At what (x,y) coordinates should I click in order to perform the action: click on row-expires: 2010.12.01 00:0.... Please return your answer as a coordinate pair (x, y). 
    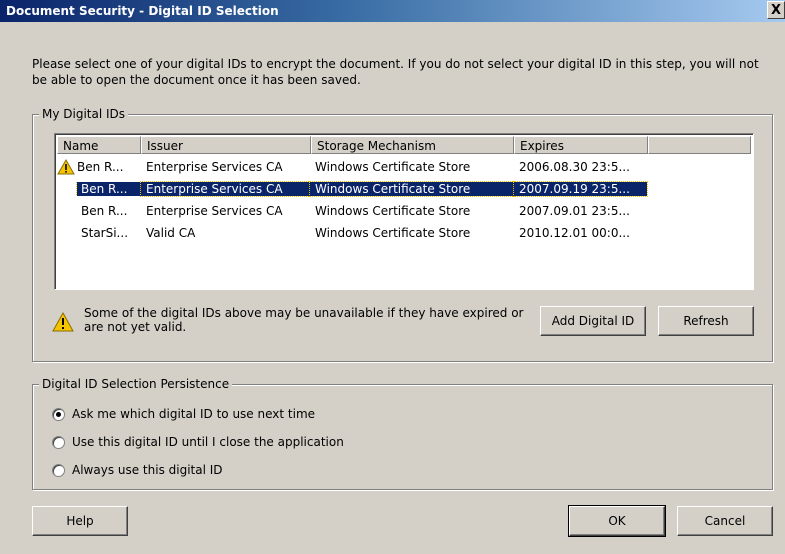
    Looking at the image, I should click on (574, 233).